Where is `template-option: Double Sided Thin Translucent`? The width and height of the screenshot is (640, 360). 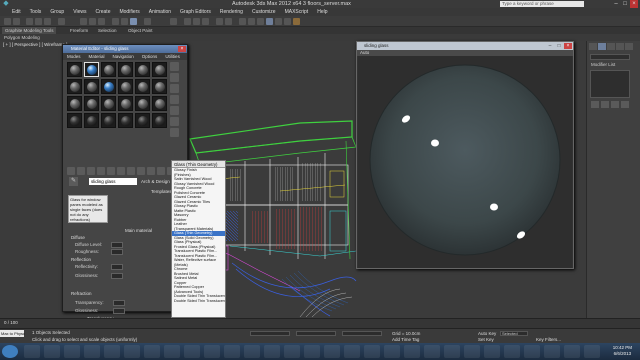
template-option: Double Sided Thin Translucent is located at coordinates (198, 301).